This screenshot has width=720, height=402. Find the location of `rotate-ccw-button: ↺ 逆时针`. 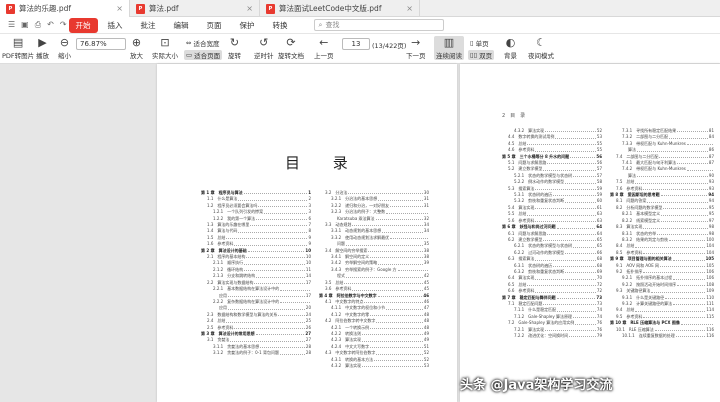

rotate-ccw-button: ↺ 逆时针 is located at coordinates (264, 48).